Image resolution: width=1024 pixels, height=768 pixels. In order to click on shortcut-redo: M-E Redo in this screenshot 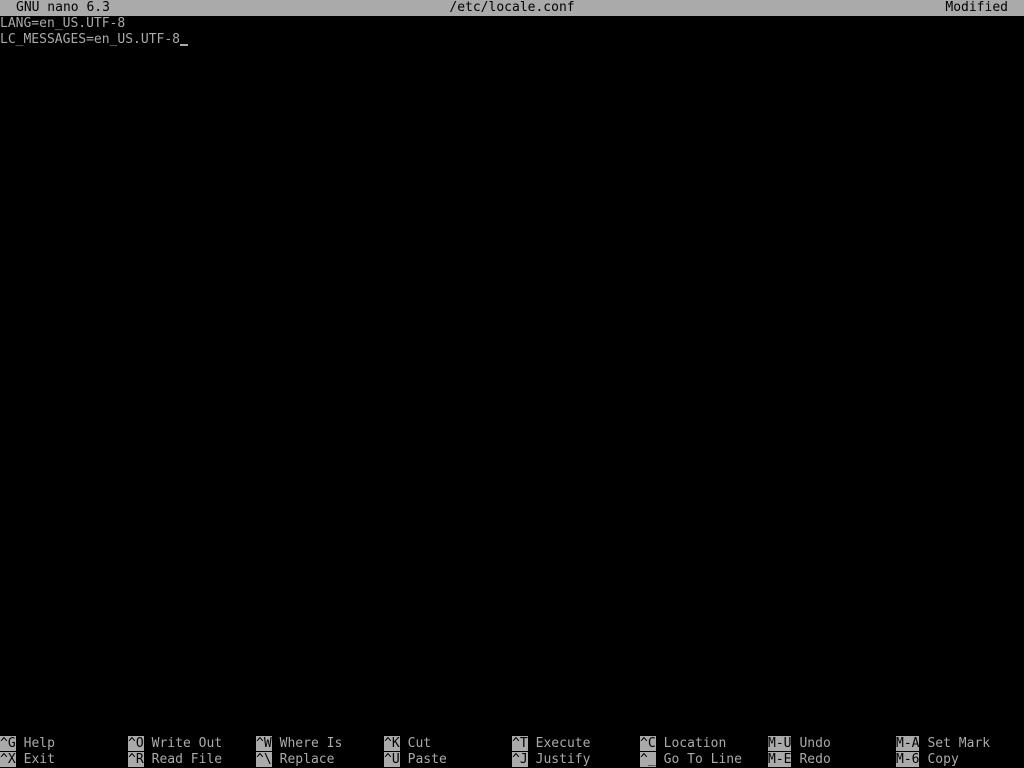, I will do `click(799, 760)`.